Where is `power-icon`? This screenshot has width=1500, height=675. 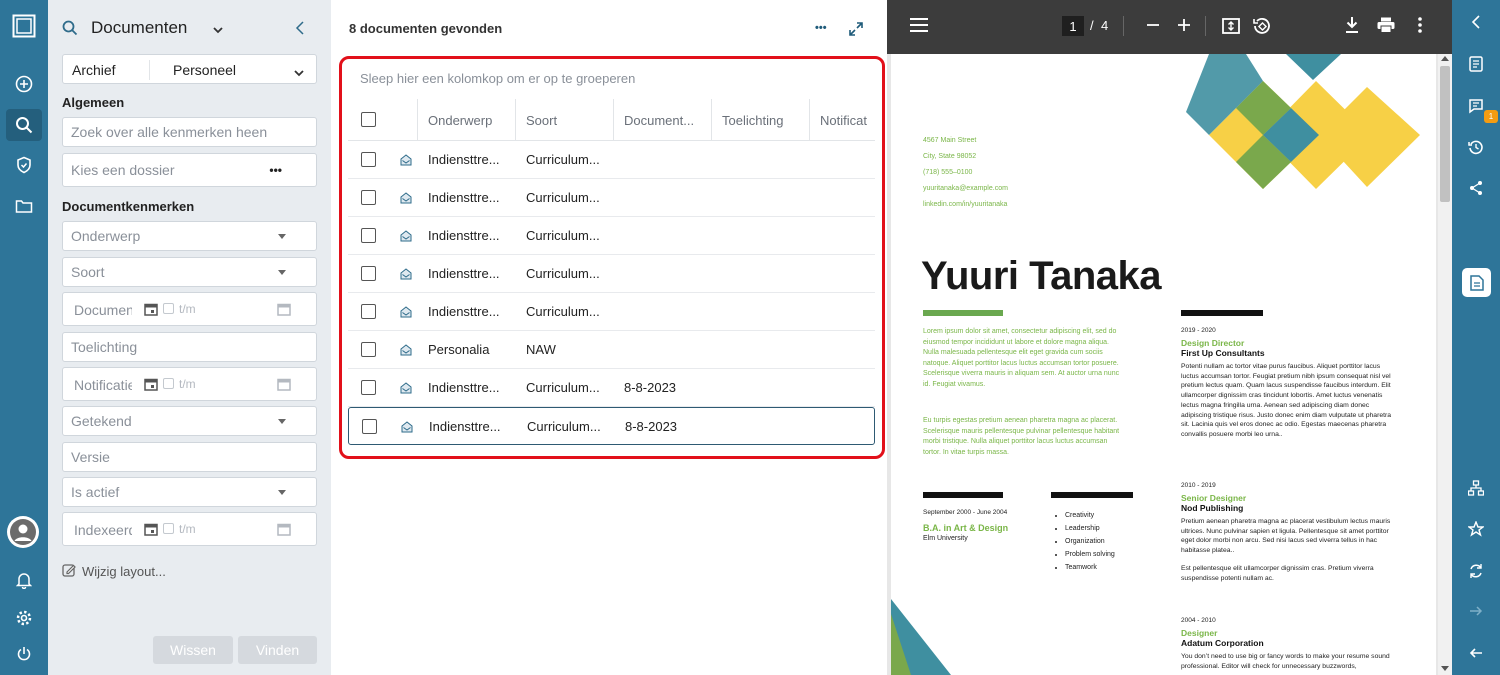
power-icon is located at coordinates (24, 654).